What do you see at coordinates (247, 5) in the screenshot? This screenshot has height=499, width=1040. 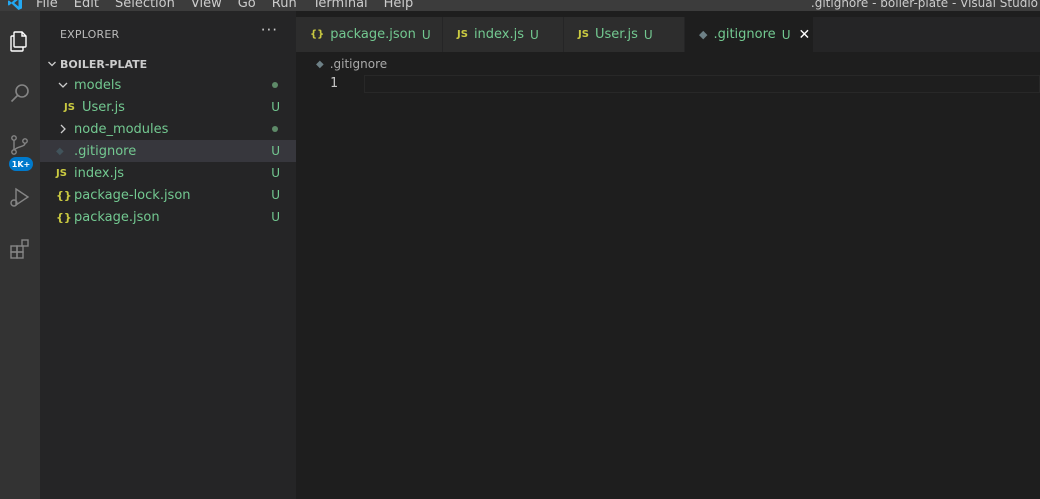 I see `menu-go: Go` at bounding box center [247, 5].